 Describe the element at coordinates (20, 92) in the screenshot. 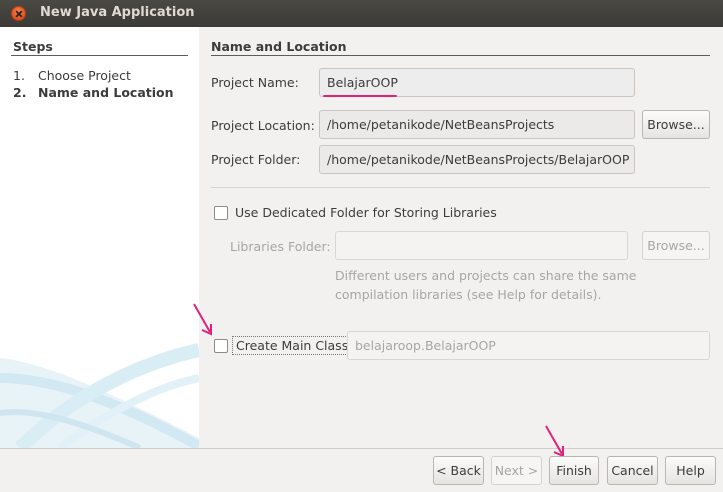

I see `step-number: 2.` at that location.